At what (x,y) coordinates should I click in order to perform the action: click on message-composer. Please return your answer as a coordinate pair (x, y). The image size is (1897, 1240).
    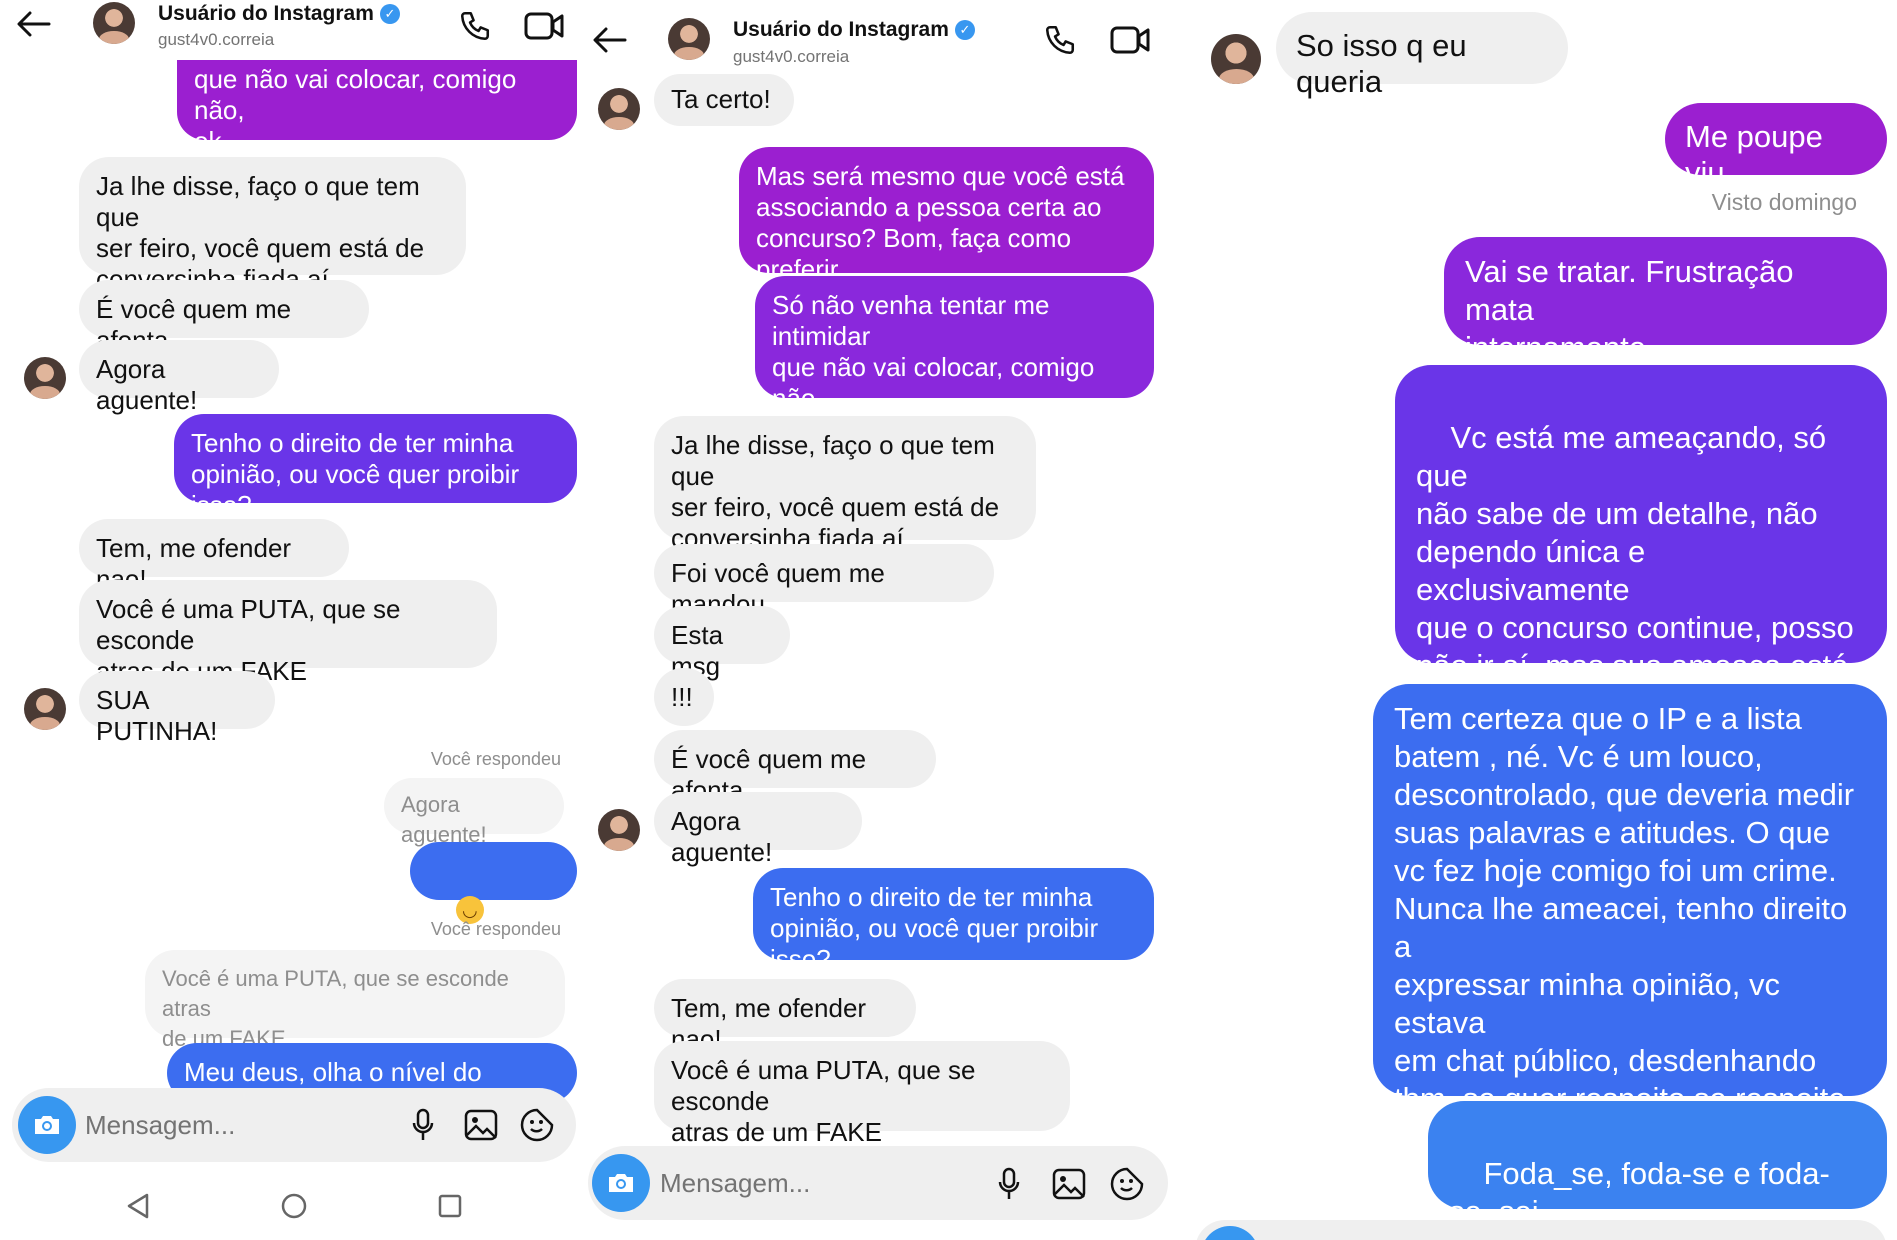
    Looking at the image, I should click on (1541, 1230).